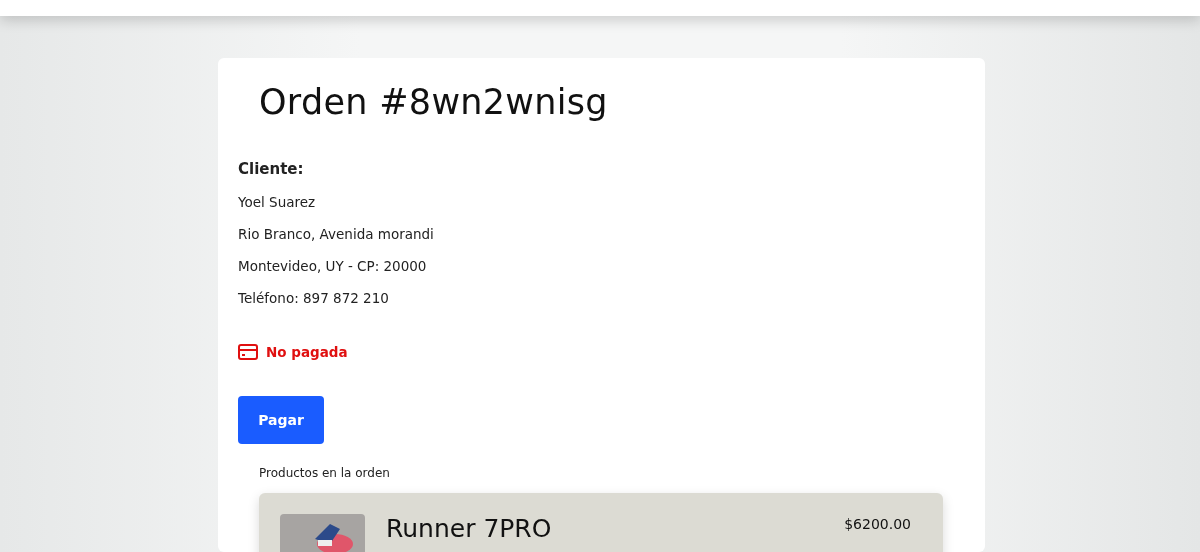  I want to click on customer-detail: Yoel Suarez, so click(277, 202).